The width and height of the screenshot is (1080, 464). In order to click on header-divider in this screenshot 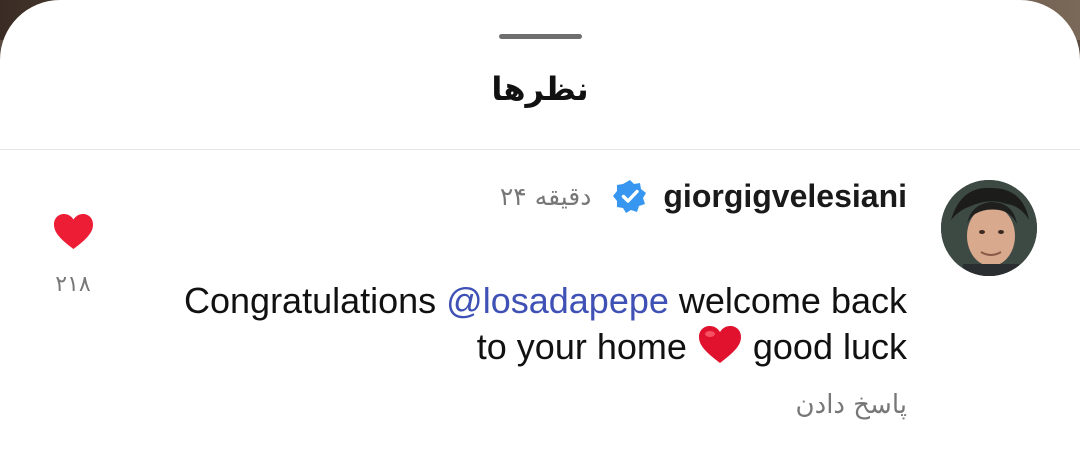, I will do `click(540, 149)`.